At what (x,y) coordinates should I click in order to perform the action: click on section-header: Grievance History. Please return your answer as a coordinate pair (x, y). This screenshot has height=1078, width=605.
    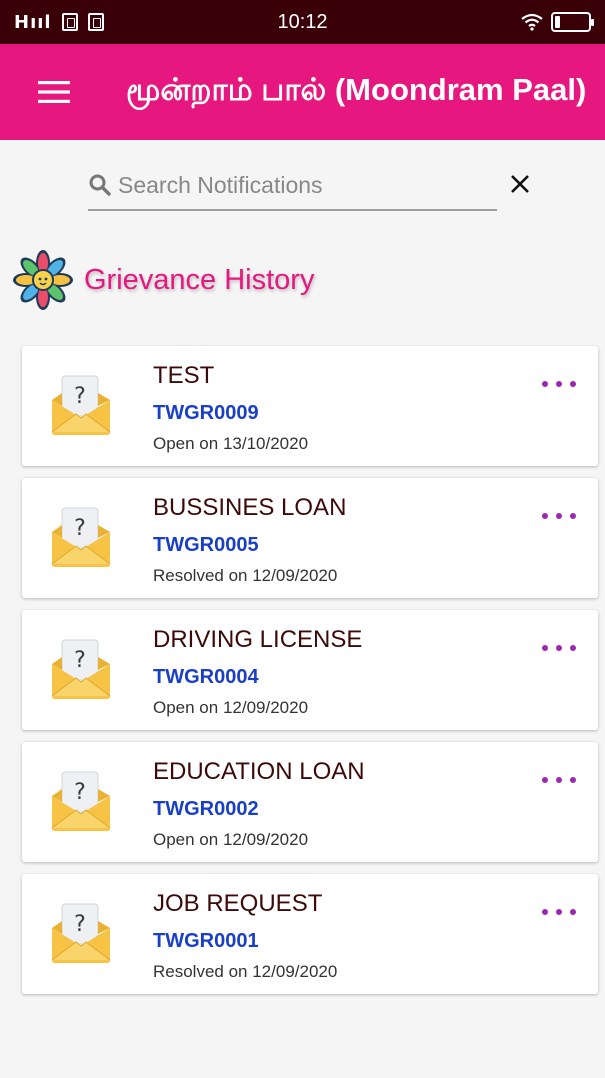
    Looking at the image, I should click on (163, 280).